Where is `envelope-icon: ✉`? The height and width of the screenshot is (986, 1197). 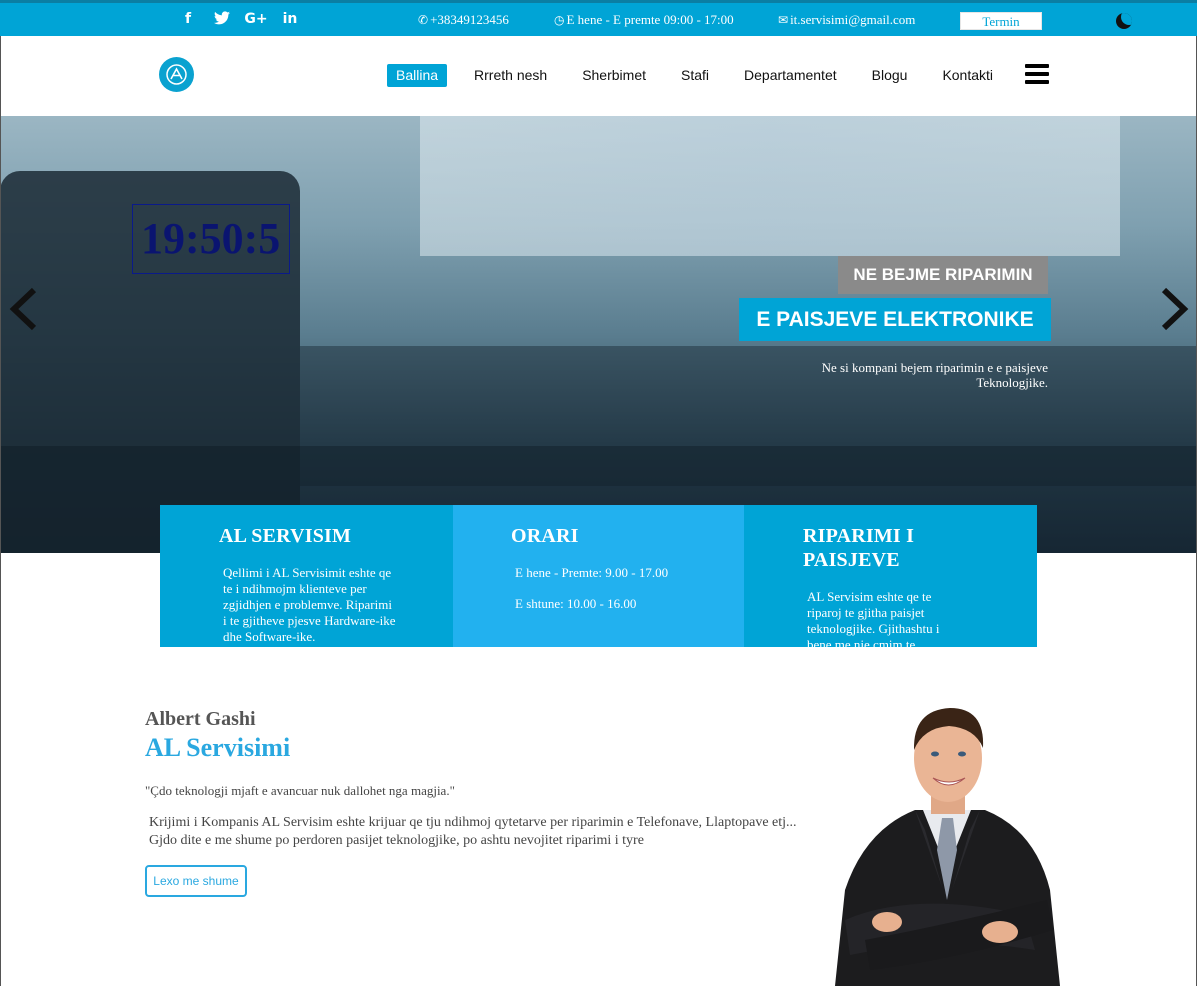
envelope-icon: ✉ is located at coordinates (783, 20).